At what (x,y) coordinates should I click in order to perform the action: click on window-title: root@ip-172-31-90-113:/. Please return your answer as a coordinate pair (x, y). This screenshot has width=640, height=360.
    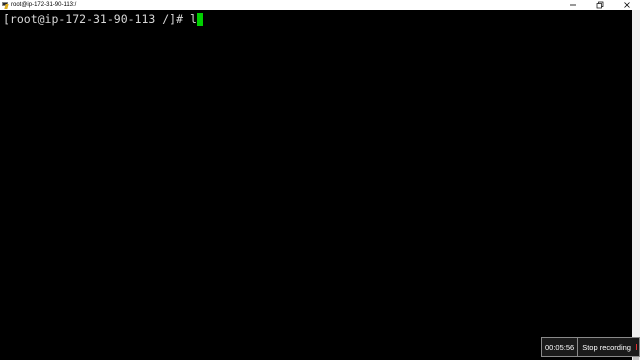
    Looking at the image, I should click on (44, 5).